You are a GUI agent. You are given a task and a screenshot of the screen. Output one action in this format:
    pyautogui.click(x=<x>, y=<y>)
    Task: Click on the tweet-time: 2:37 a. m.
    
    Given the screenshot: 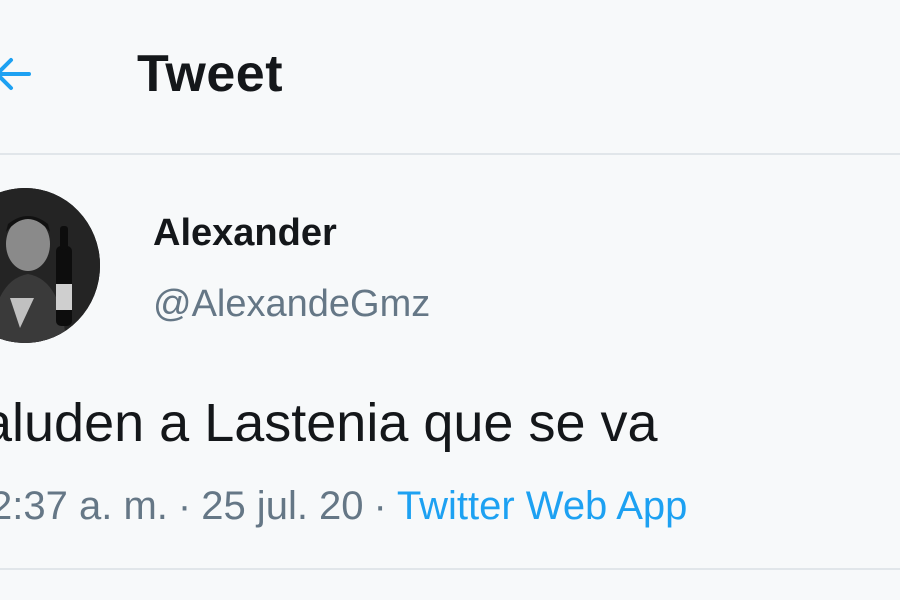 What is the action you would take?
    pyautogui.click(x=84, y=506)
    